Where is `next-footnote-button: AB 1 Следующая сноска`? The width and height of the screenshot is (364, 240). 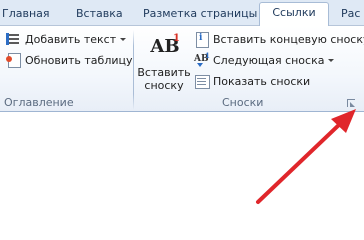 next-footnote-button: AB 1 Следующая сноска is located at coordinates (264, 60).